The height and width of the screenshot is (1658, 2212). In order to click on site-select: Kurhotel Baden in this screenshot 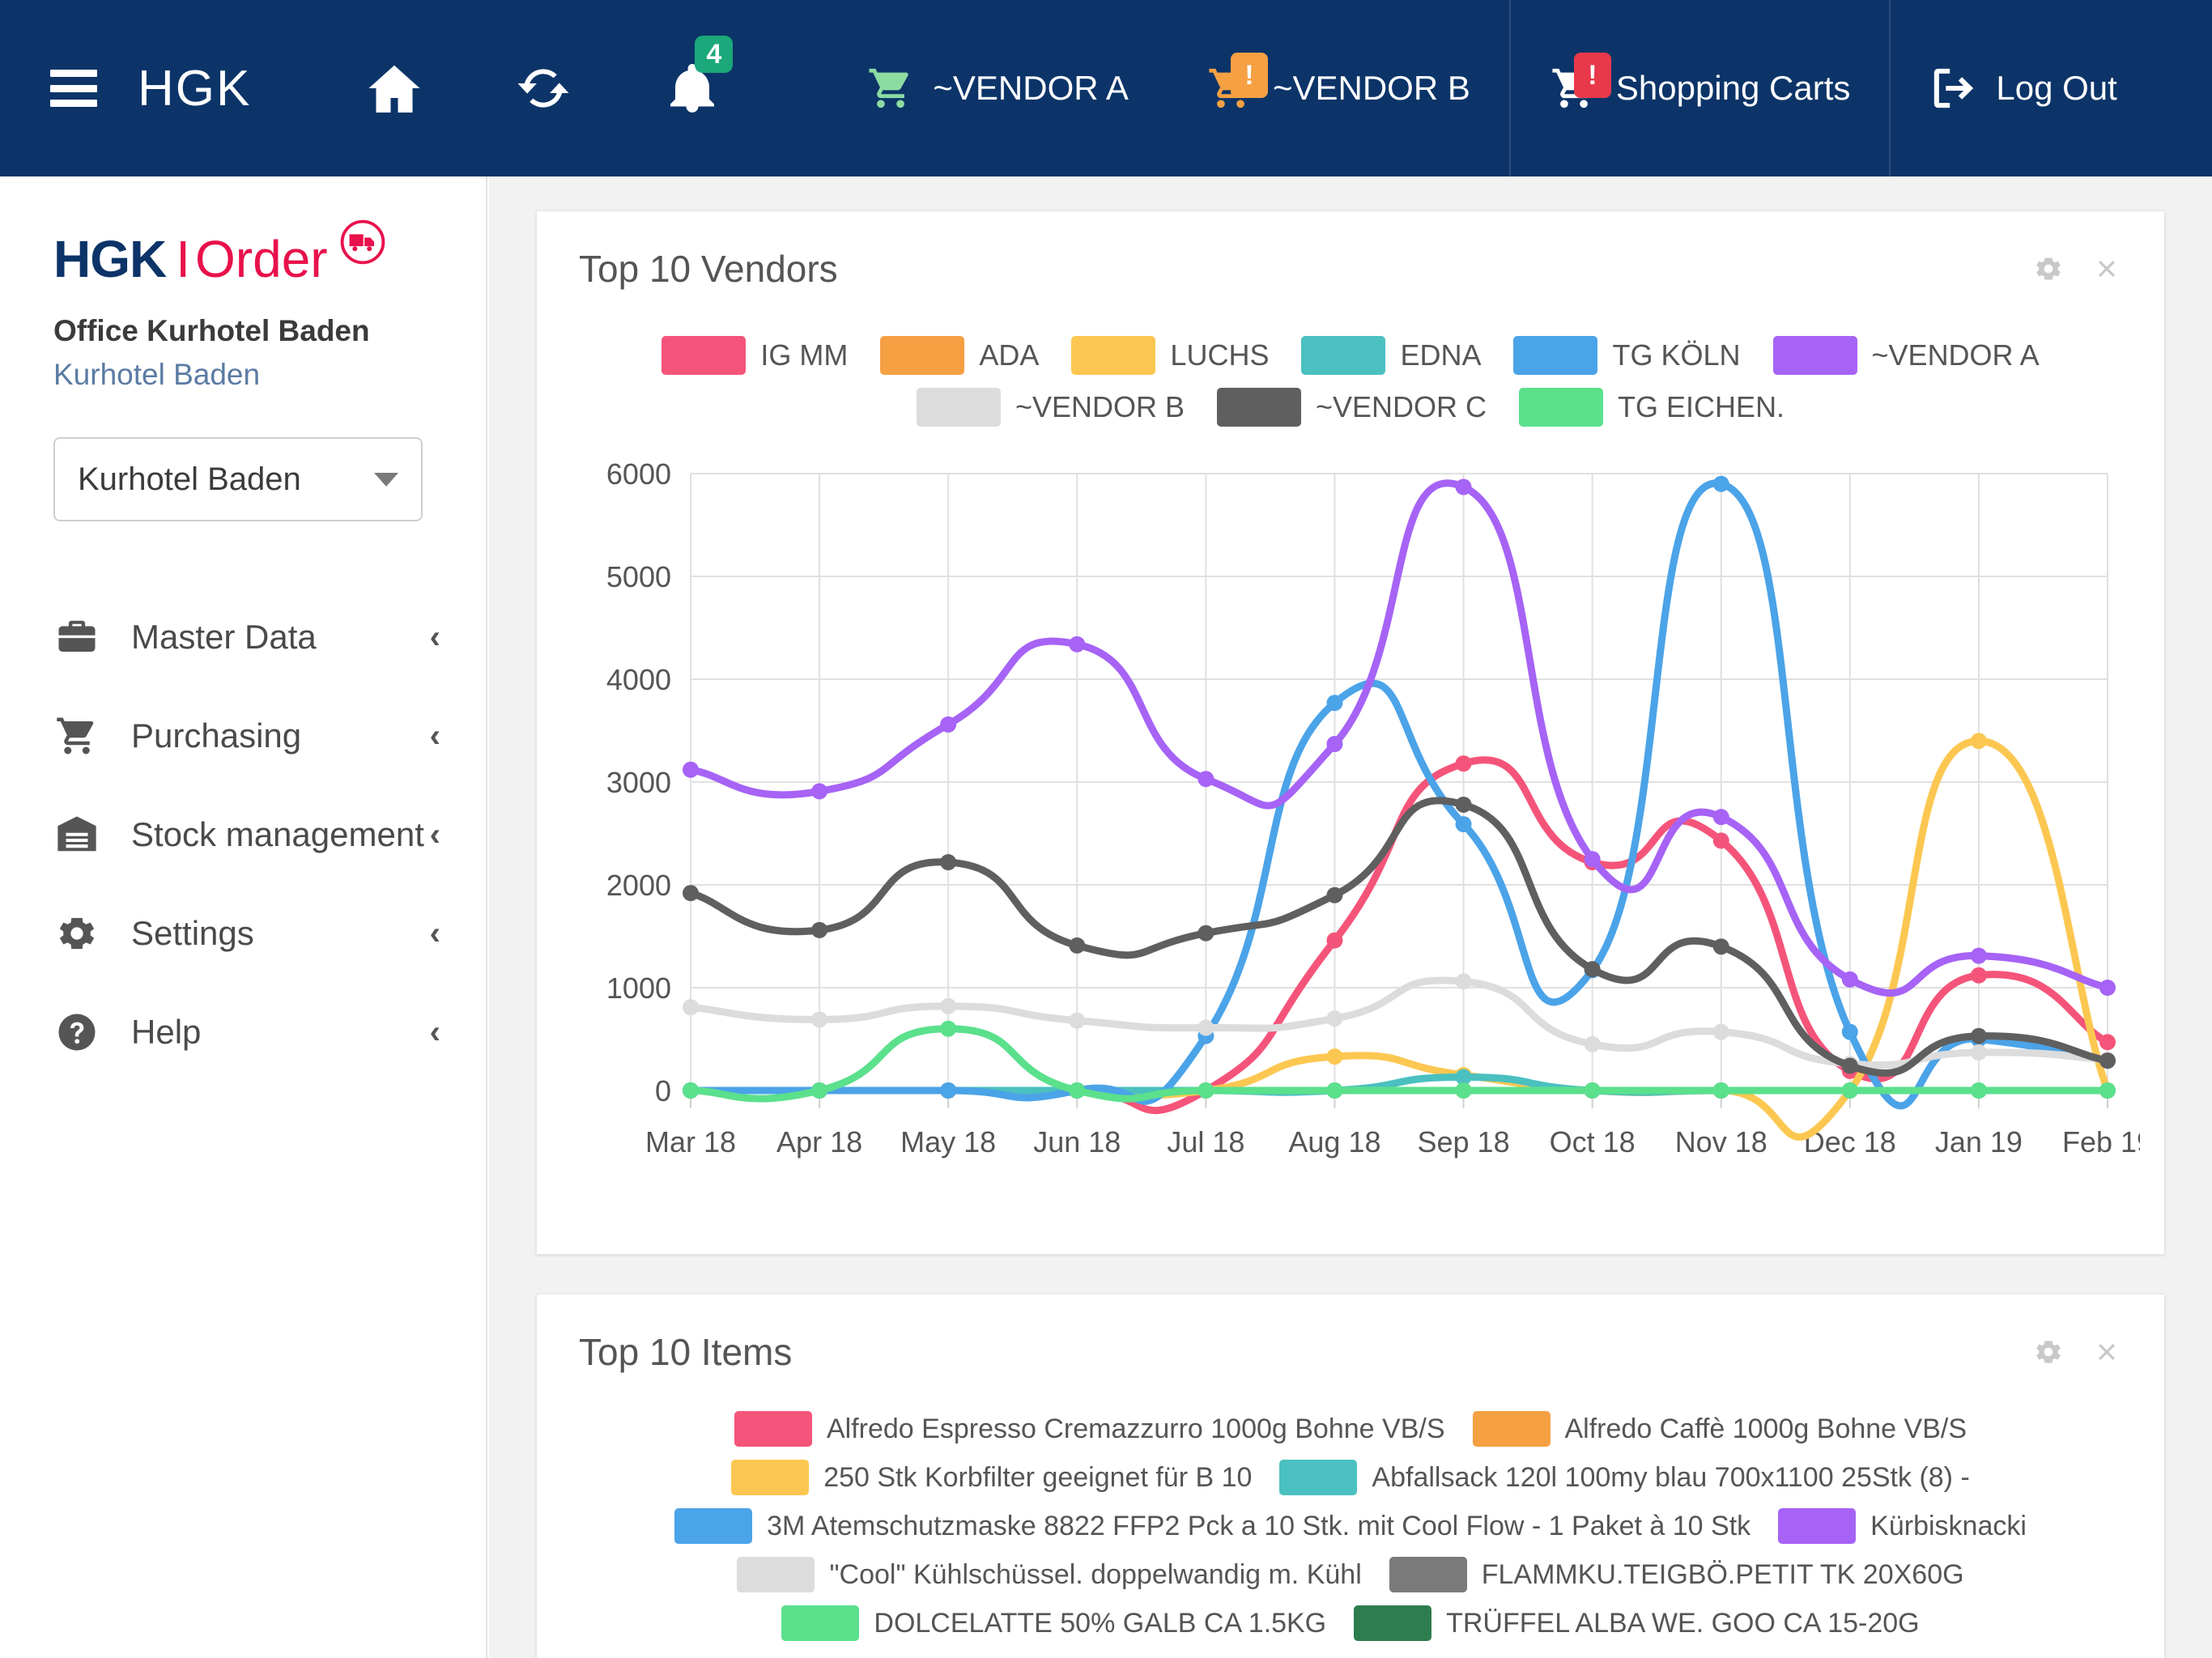, I will do `click(238, 479)`.